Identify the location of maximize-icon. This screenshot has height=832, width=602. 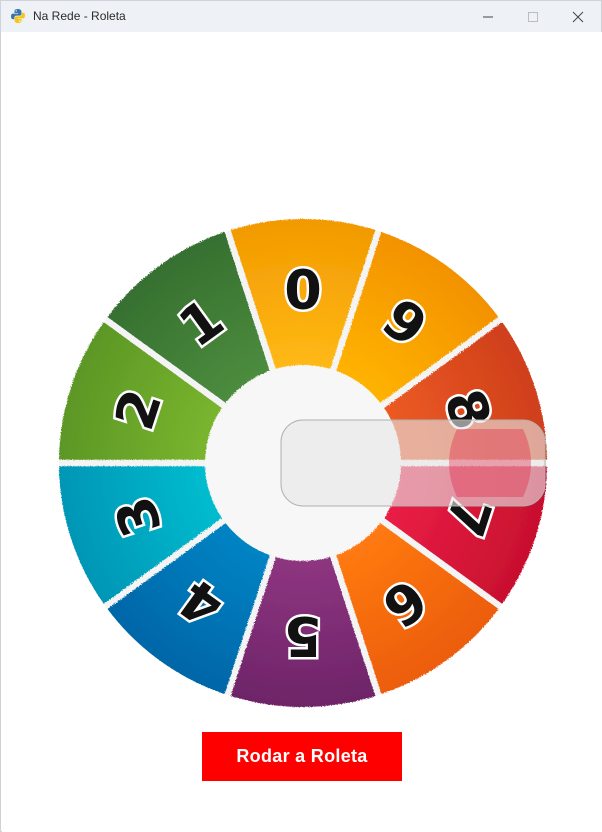
(533, 16).